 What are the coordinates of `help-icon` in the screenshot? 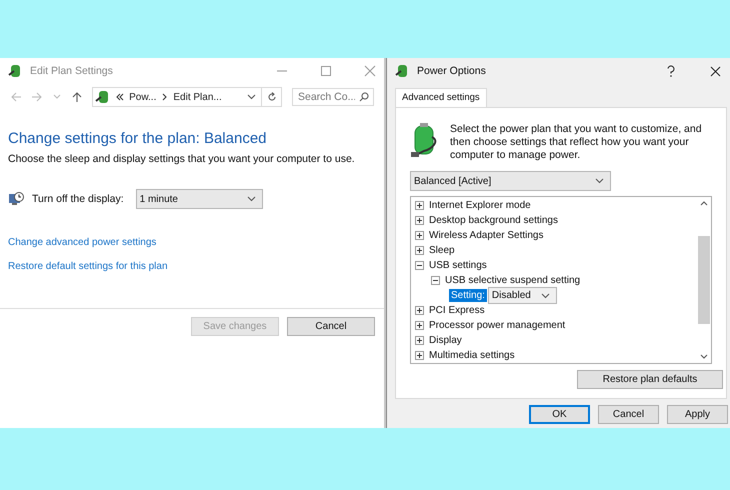 It's located at (671, 71).